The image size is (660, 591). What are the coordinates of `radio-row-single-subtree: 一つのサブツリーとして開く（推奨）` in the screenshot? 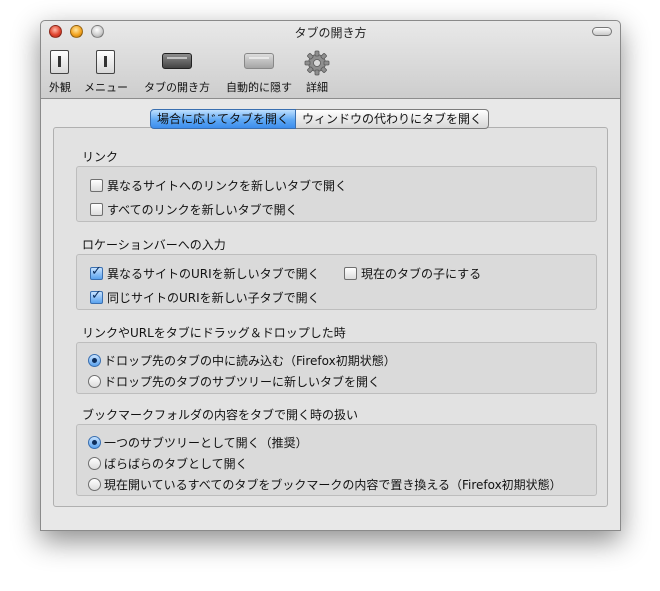 It's located at (198, 442).